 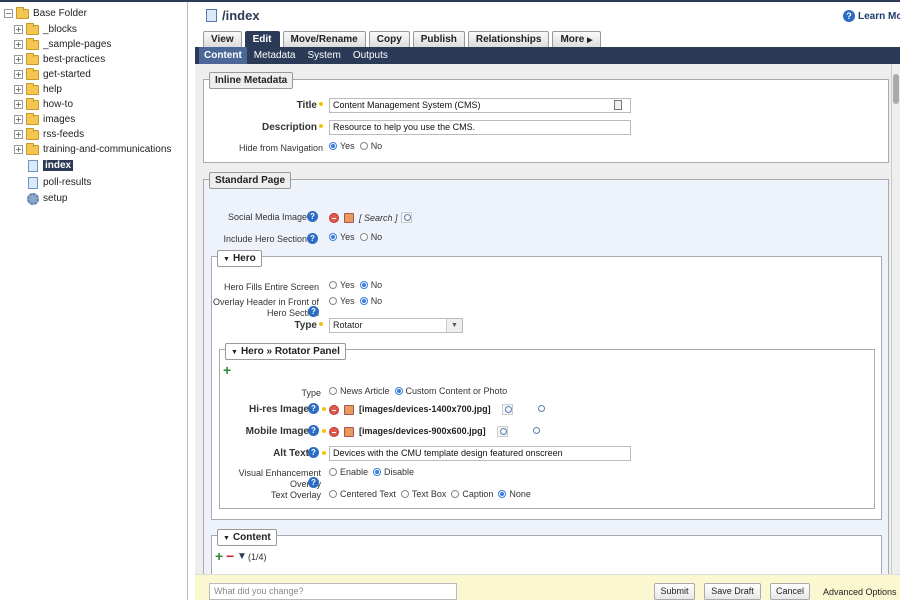 I want to click on tree-item: poll-results, so click(x=58, y=182).